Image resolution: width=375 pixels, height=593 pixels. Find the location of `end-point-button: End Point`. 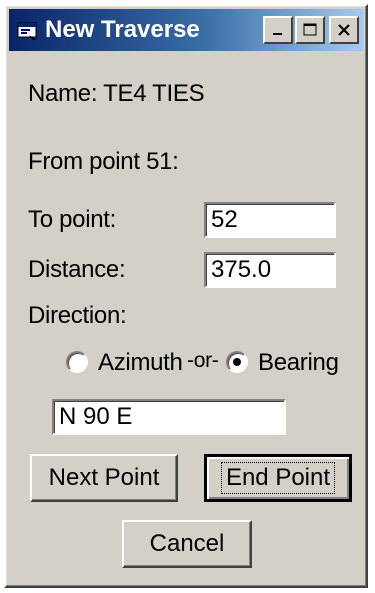

end-point-button: End Point is located at coordinates (278, 478).